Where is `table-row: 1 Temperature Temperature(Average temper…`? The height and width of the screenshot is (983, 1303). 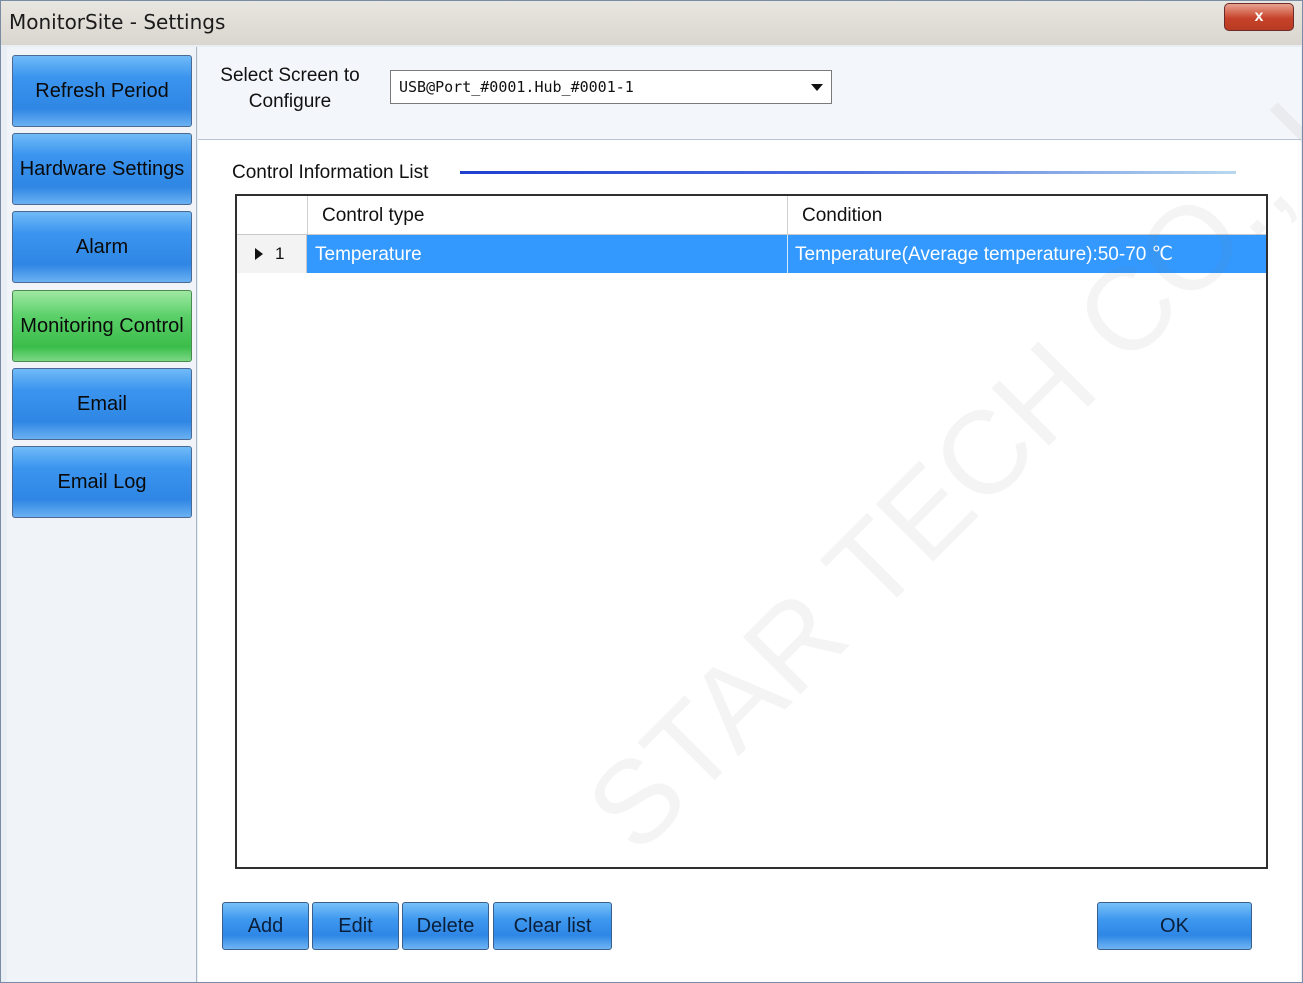 table-row: 1 Temperature Temperature(Average temper… is located at coordinates (751, 254).